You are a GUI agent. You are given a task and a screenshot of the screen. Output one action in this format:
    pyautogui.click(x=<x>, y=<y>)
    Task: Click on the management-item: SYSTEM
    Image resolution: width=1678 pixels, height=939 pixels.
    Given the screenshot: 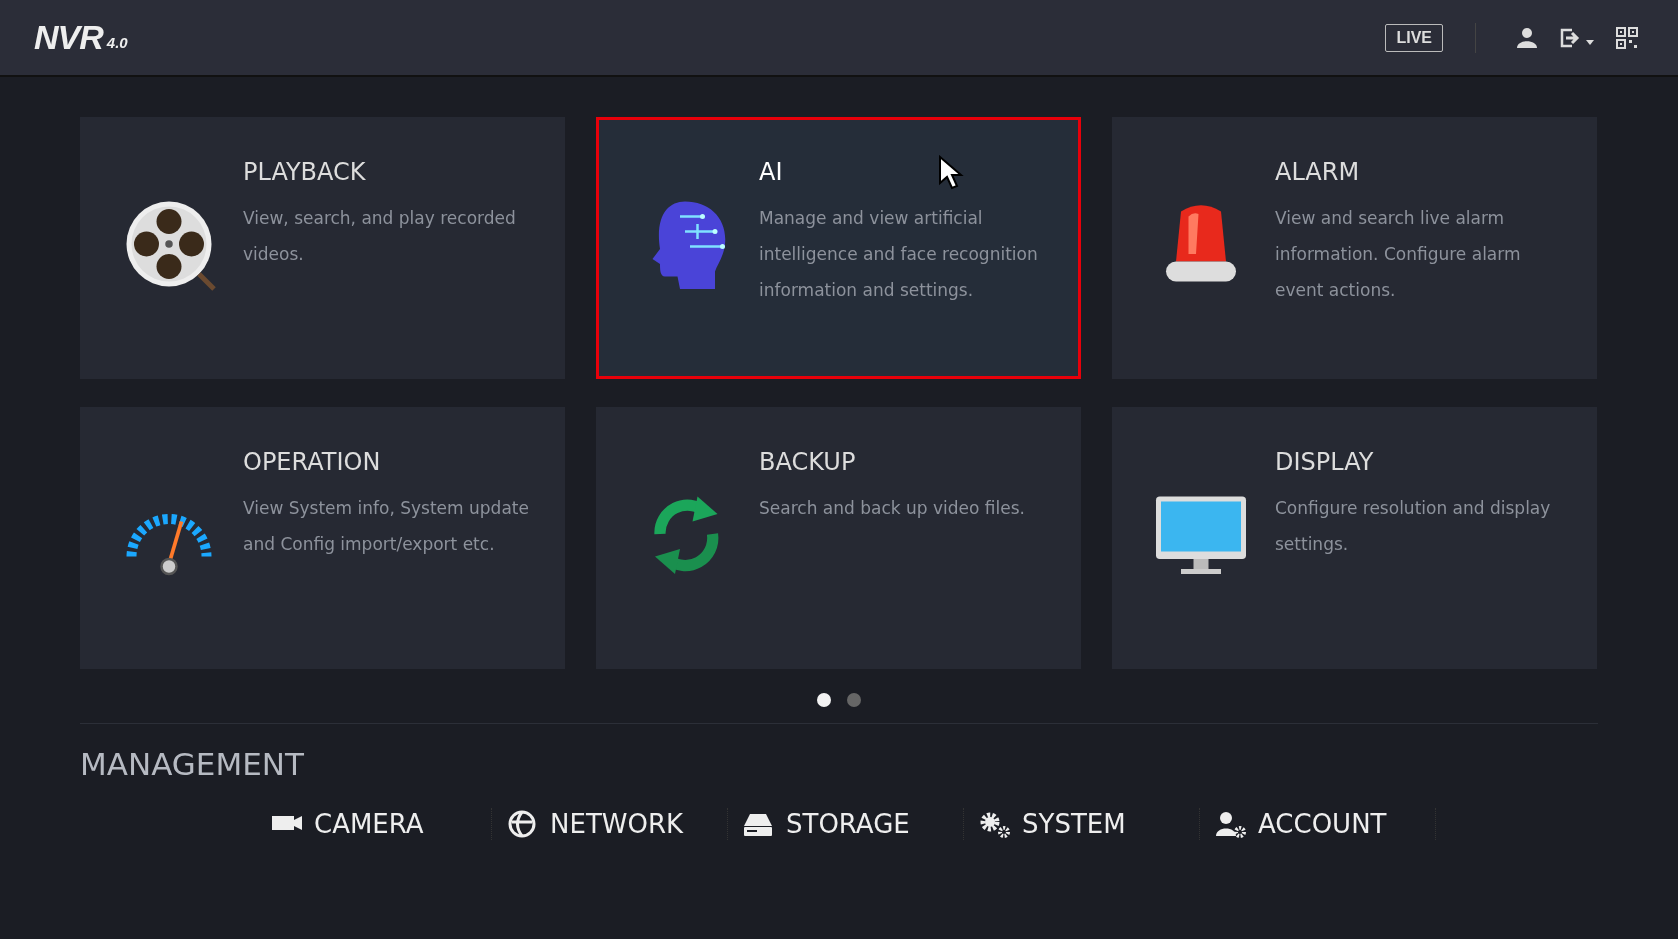 What is the action you would take?
    pyautogui.click(x=1082, y=824)
    